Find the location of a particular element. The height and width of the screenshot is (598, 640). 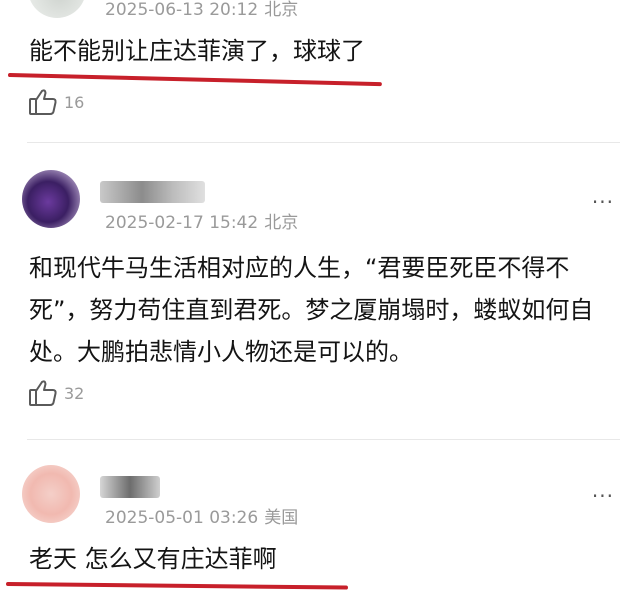

comment-meta: 2025-06-13 20:12 北京 is located at coordinates (201, 10).